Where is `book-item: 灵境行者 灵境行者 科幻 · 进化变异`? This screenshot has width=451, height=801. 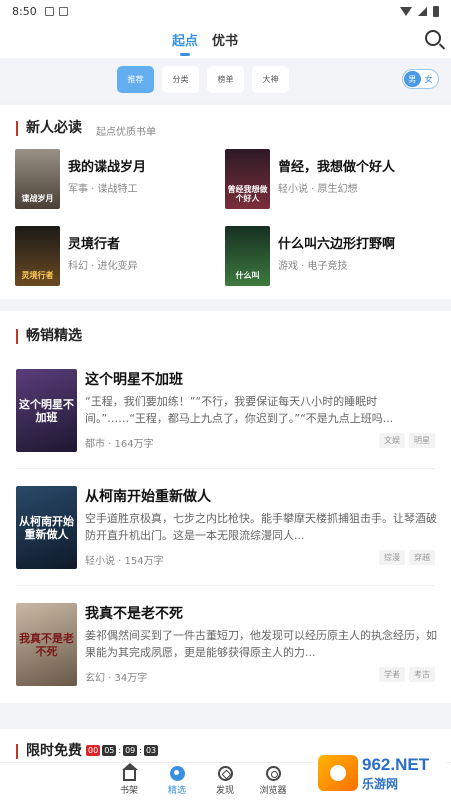
book-item: 灵境行者 灵境行者 科幻 · 进化变异 is located at coordinates (115, 256).